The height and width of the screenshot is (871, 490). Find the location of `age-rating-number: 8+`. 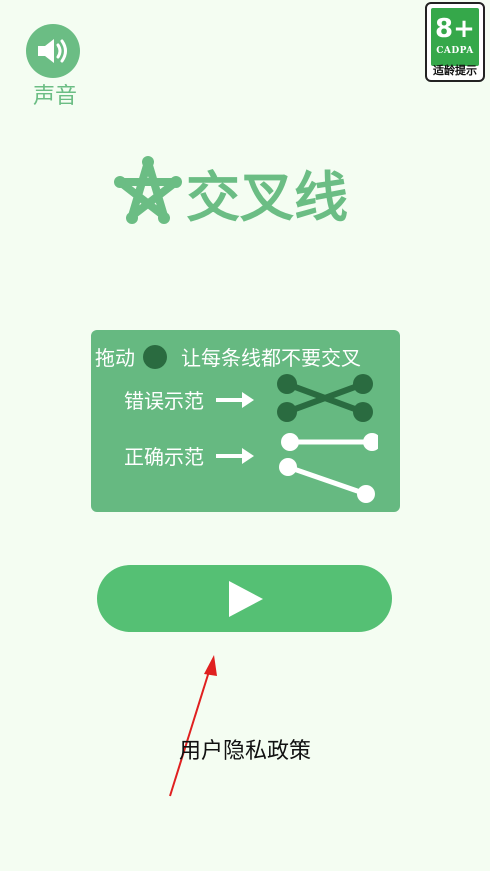

age-rating-number: 8+ is located at coordinates (455, 29).